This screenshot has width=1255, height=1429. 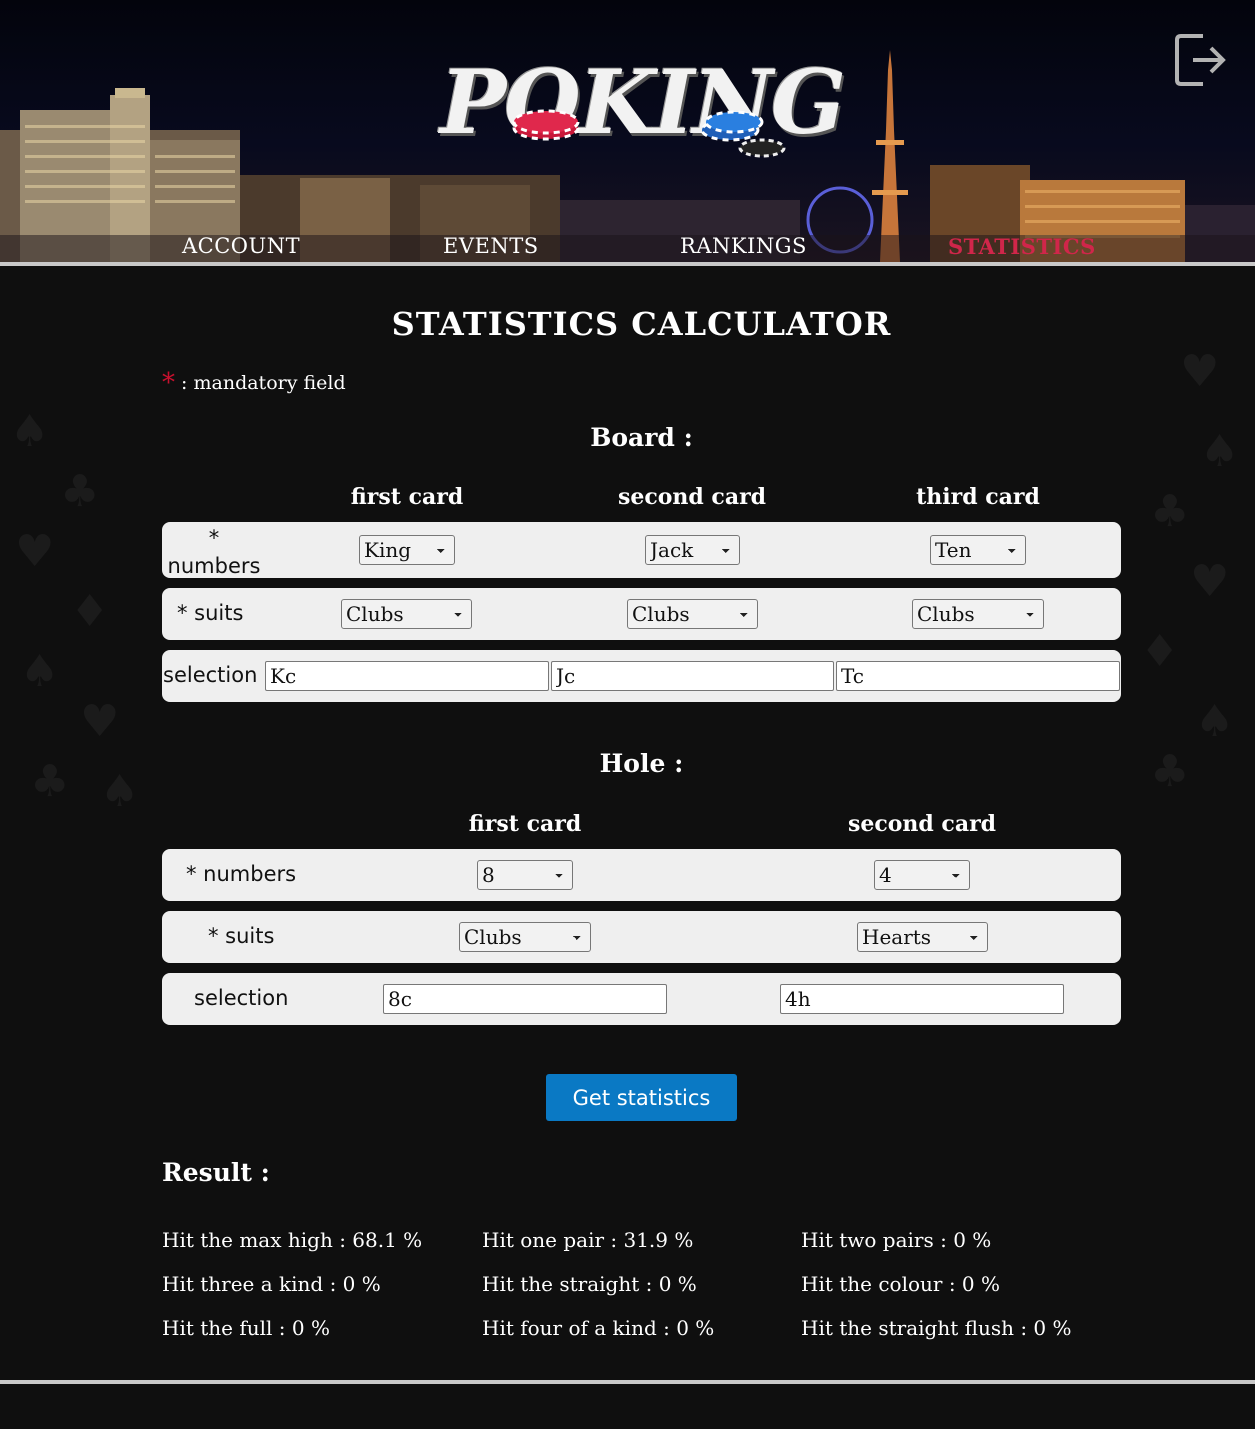 What do you see at coordinates (525, 937) in the screenshot?
I see `hole-first-suit-select: Clubs` at bounding box center [525, 937].